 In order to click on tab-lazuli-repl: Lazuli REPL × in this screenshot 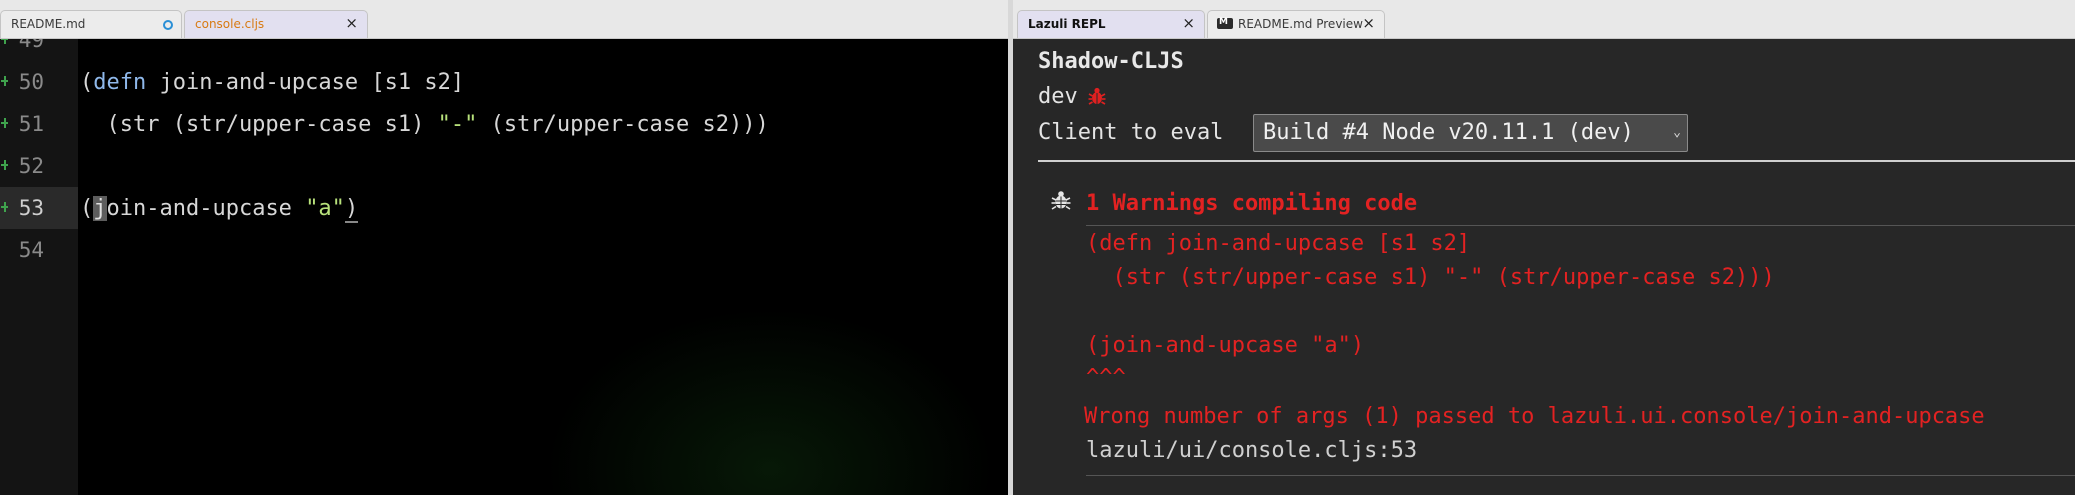, I will do `click(1111, 24)`.